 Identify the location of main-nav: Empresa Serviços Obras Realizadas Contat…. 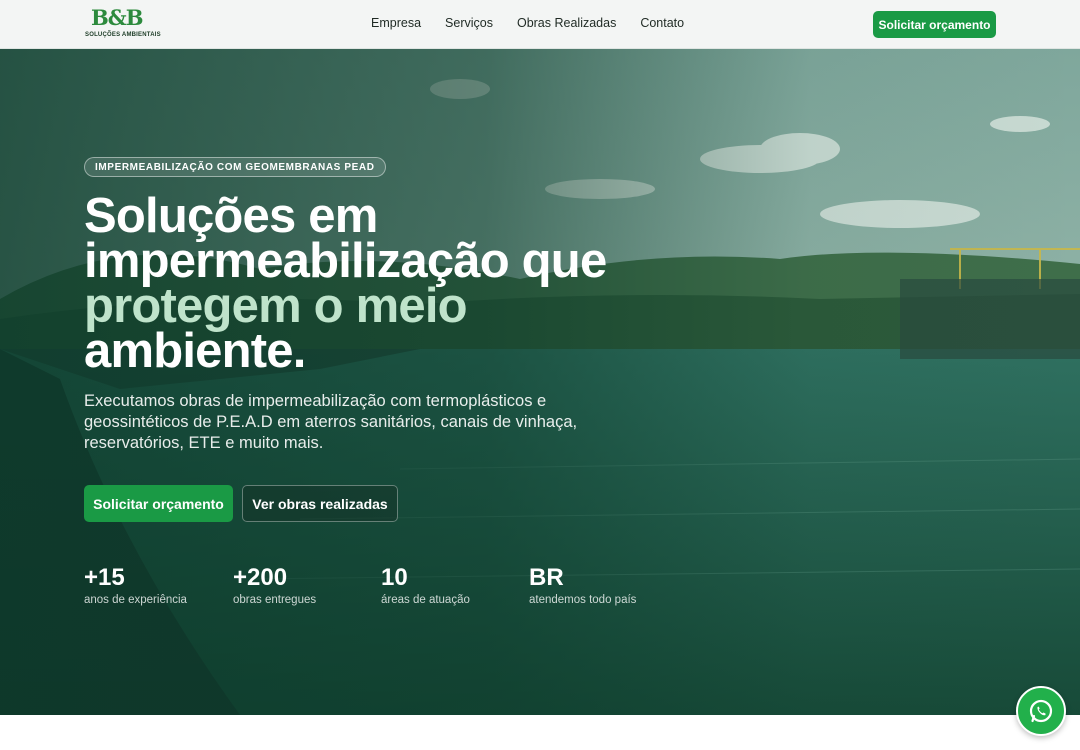
(539, 23).